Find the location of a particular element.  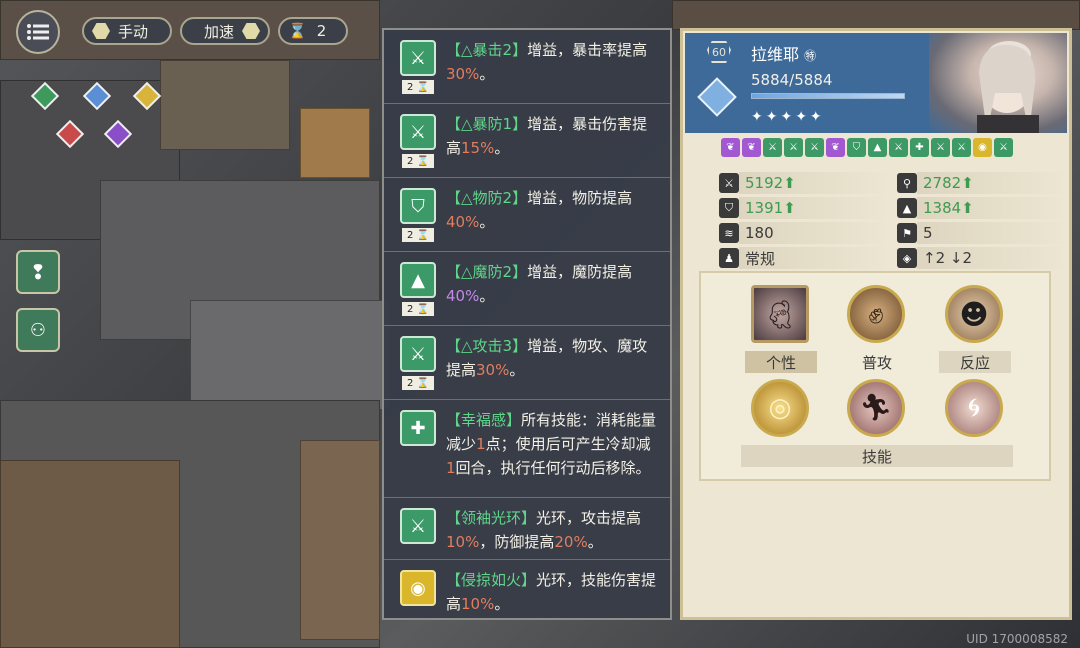

menu-button is located at coordinates (38, 32).